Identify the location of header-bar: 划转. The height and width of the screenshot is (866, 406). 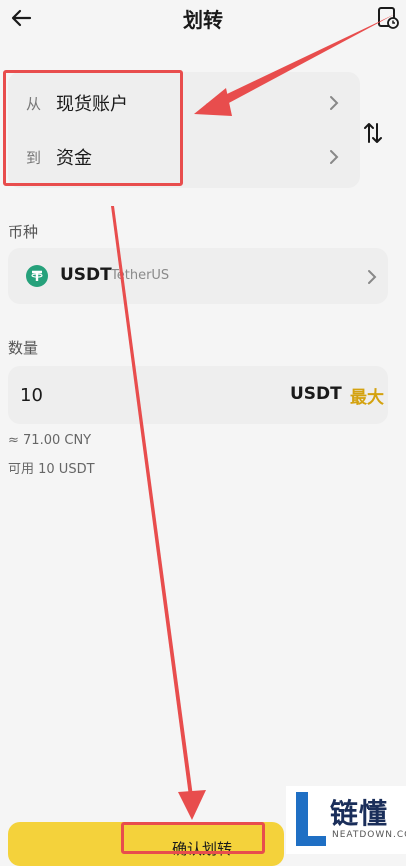
(203, 20).